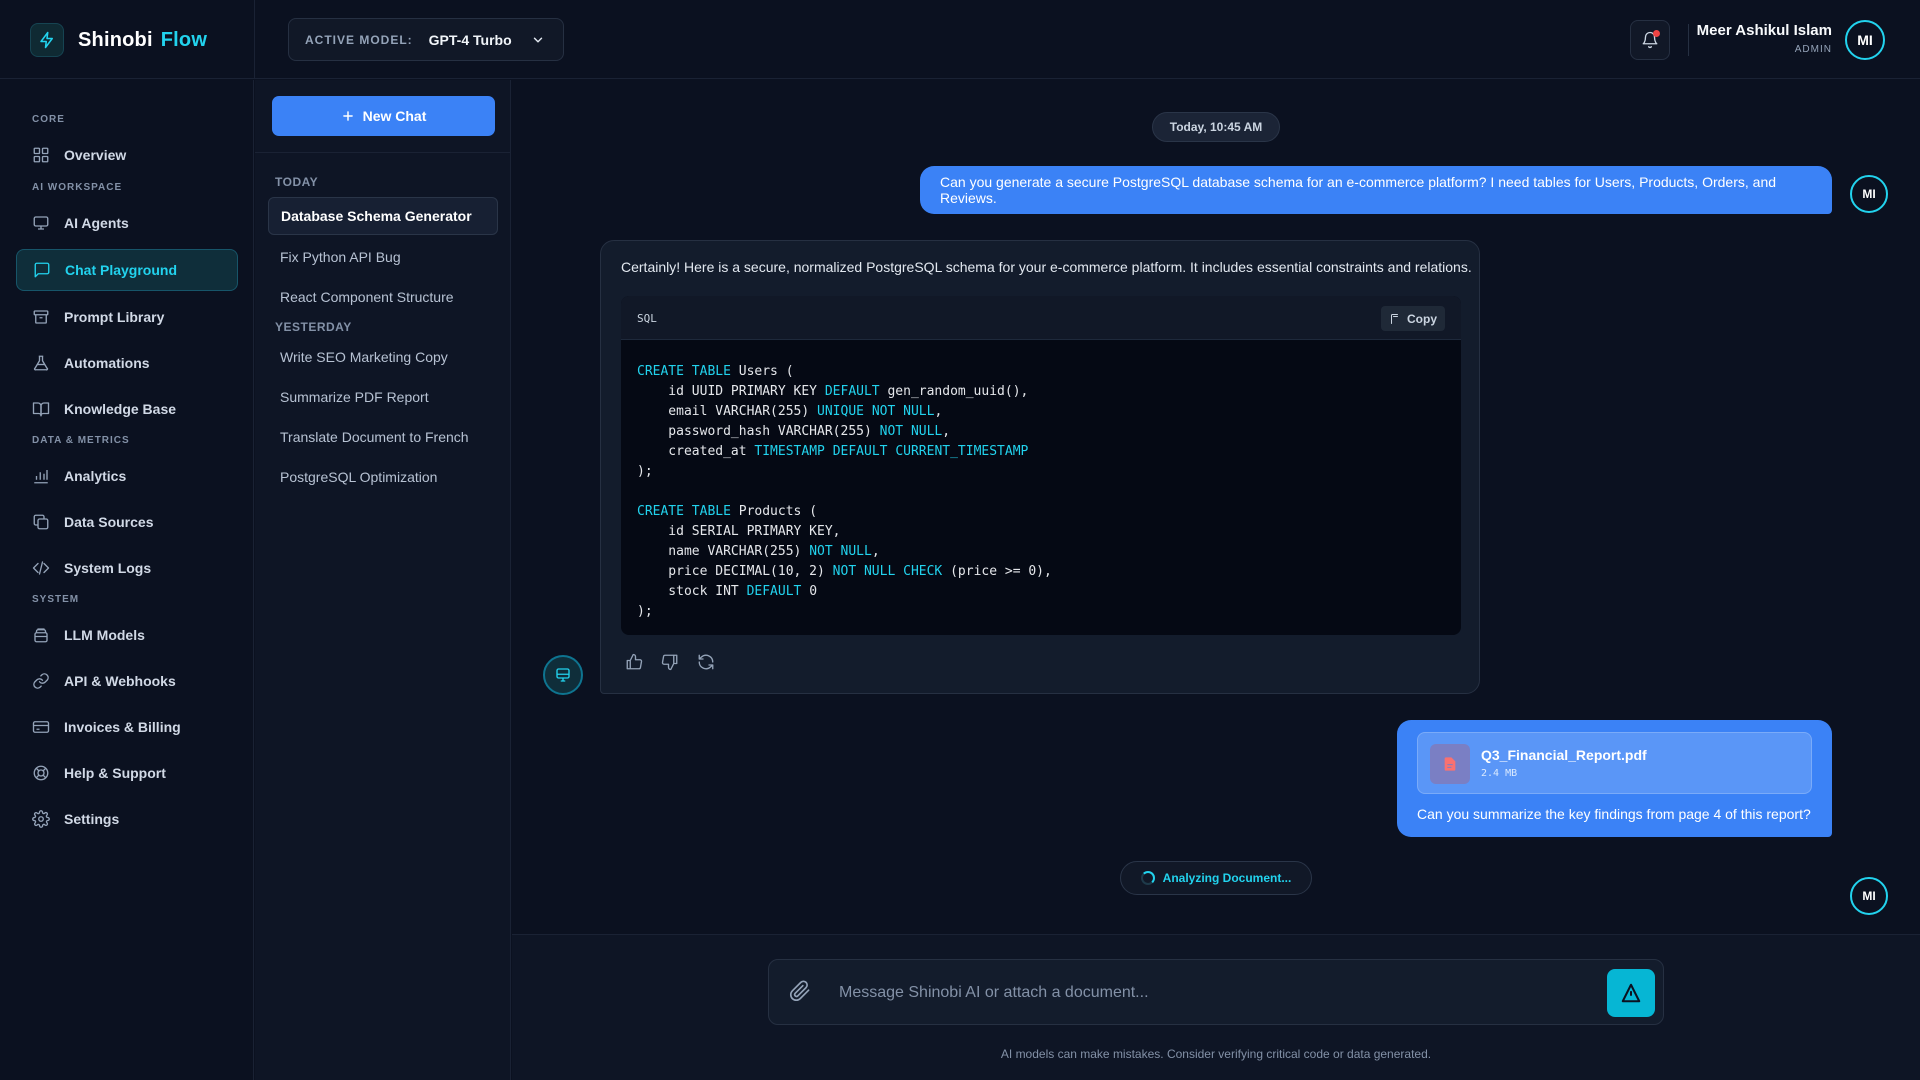 The height and width of the screenshot is (1080, 1920). What do you see at coordinates (1764, 30) in the screenshot?
I see `user-name: Meer Ashikul Islam` at bounding box center [1764, 30].